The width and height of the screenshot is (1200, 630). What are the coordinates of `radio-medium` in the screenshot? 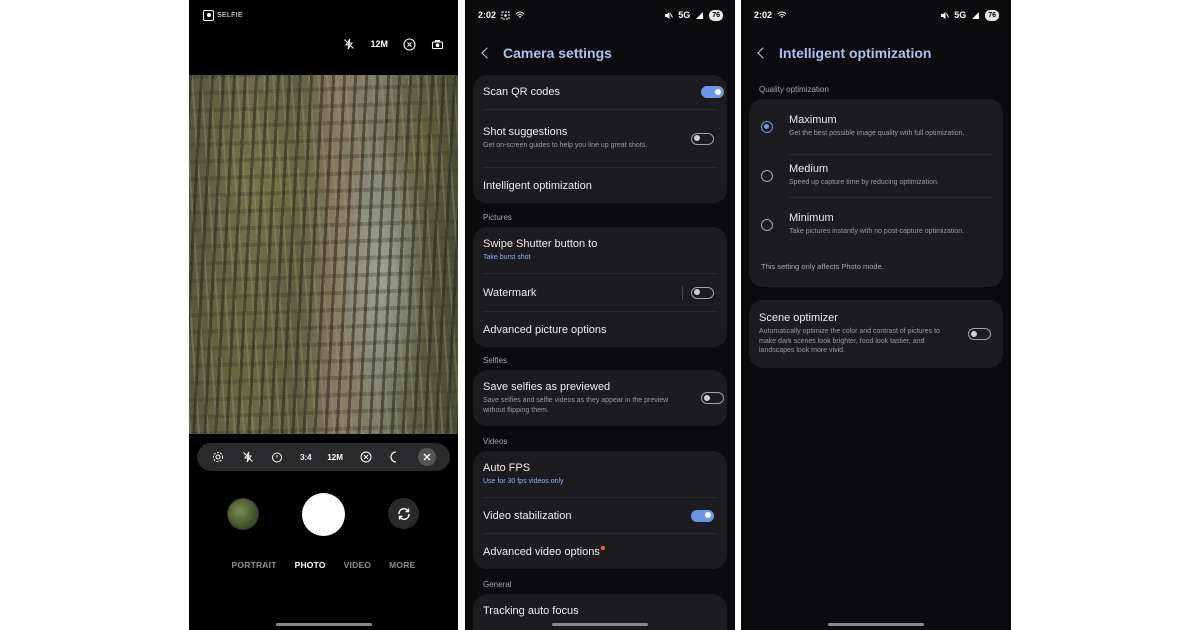 It's located at (767, 175).